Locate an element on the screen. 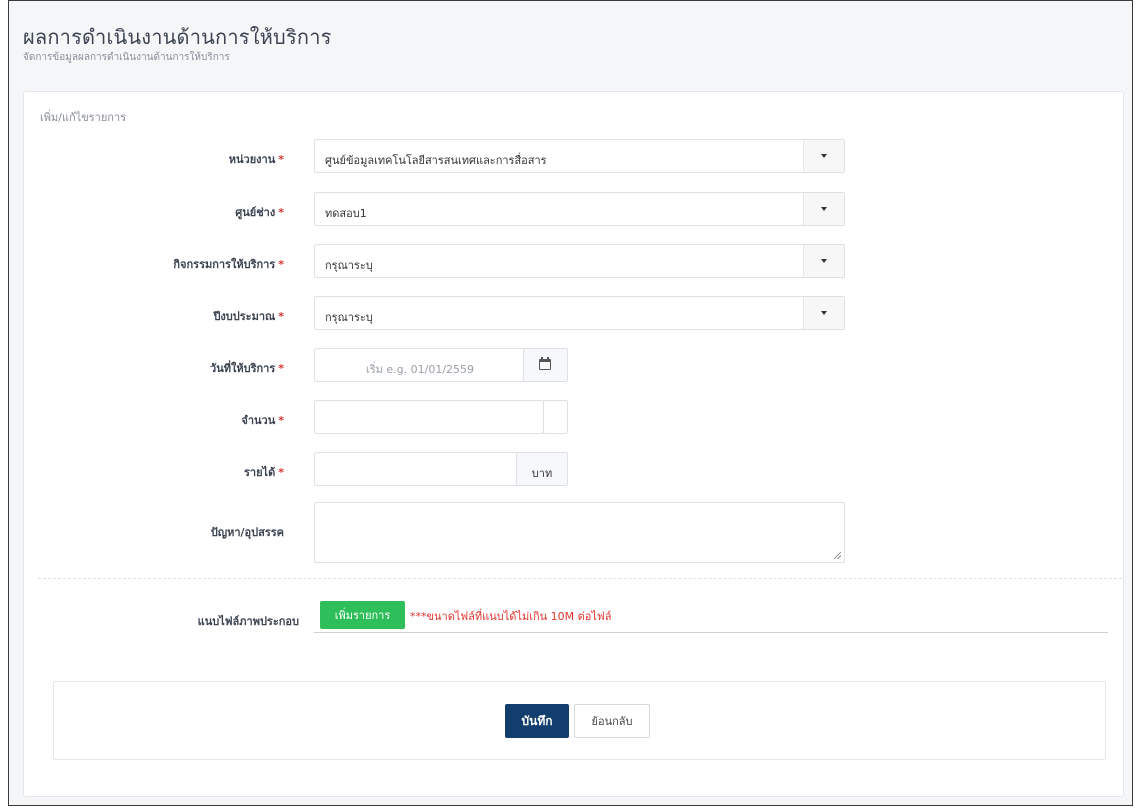 Image resolution: width=1135 pixels, height=808 pixels. activity-select-toggle is located at coordinates (823, 261).